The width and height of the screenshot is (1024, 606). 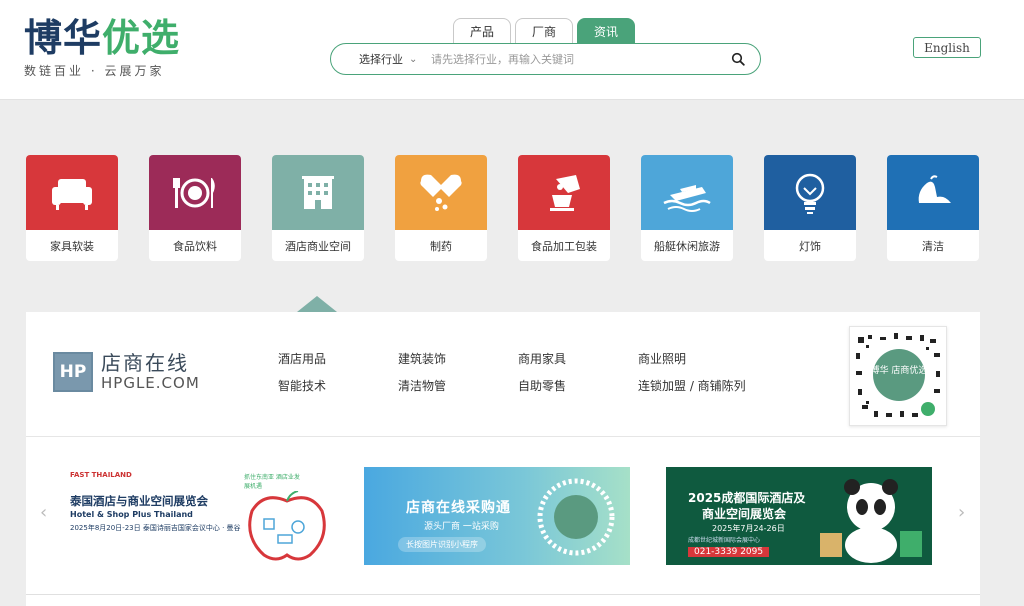 What do you see at coordinates (933, 246) in the screenshot?
I see `category-label: 清洁` at bounding box center [933, 246].